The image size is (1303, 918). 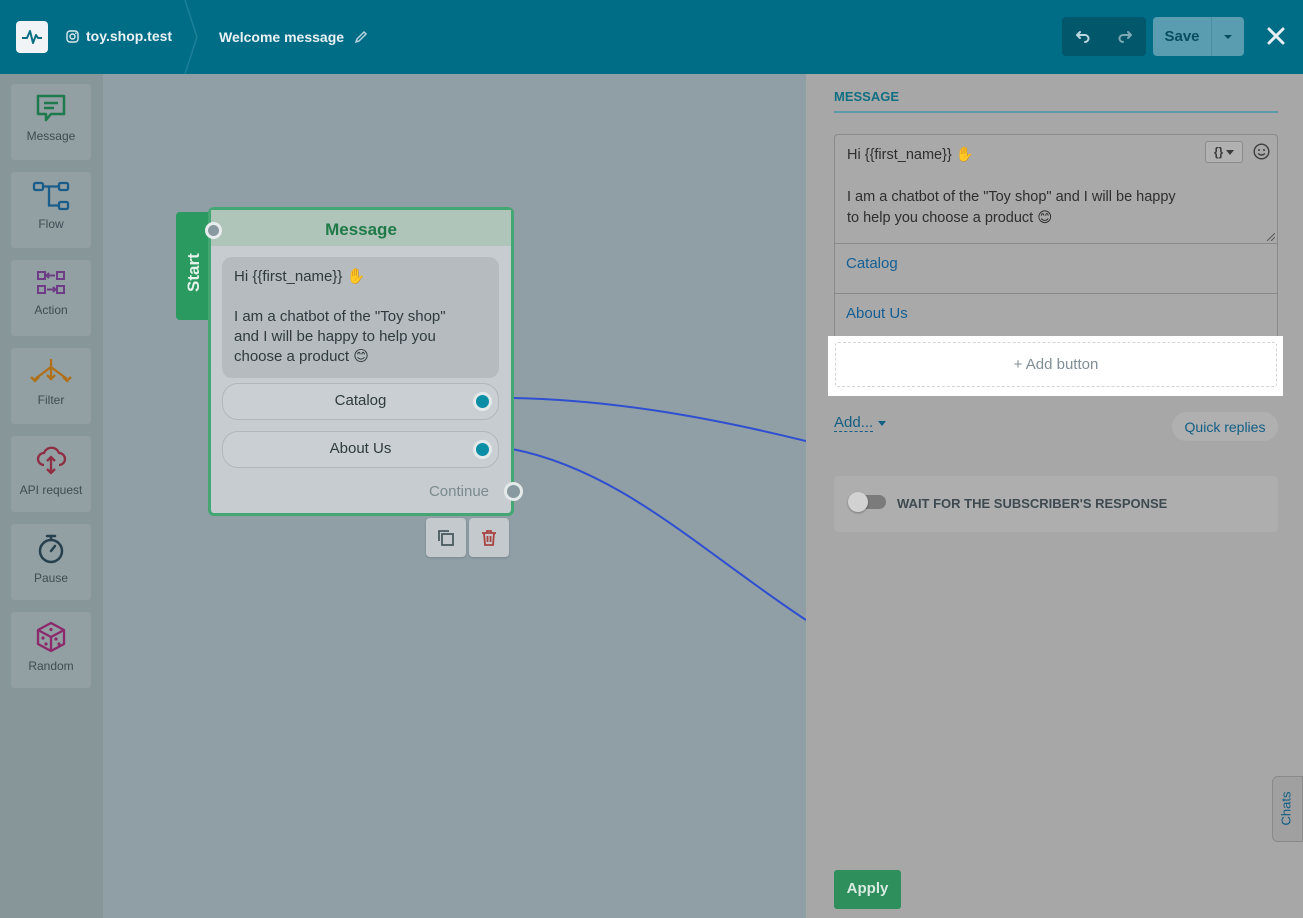 I want to click on undo-redo-group, so click(x=1104, y=36).